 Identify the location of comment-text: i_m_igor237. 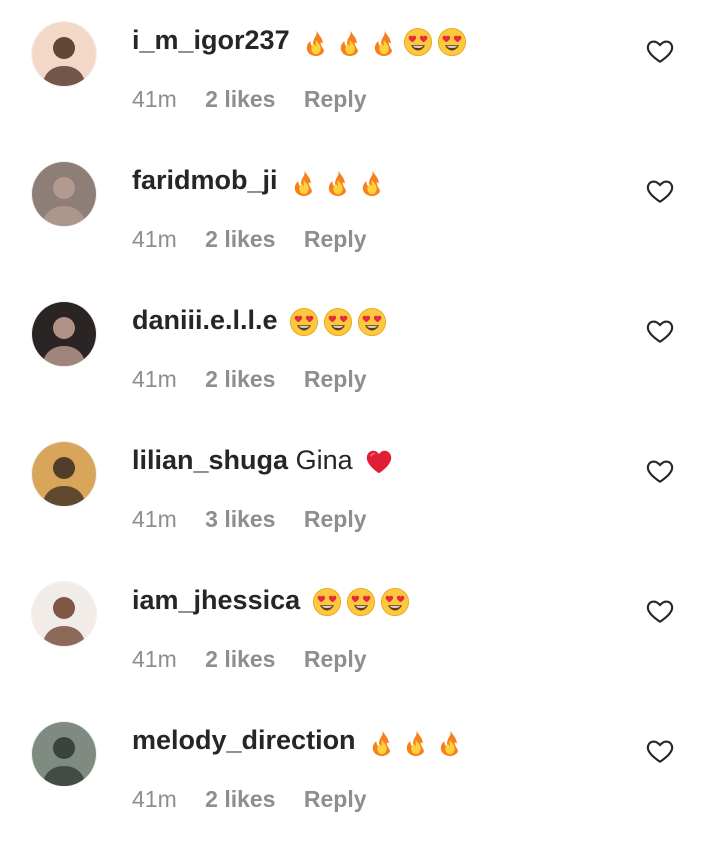
(299, 40).